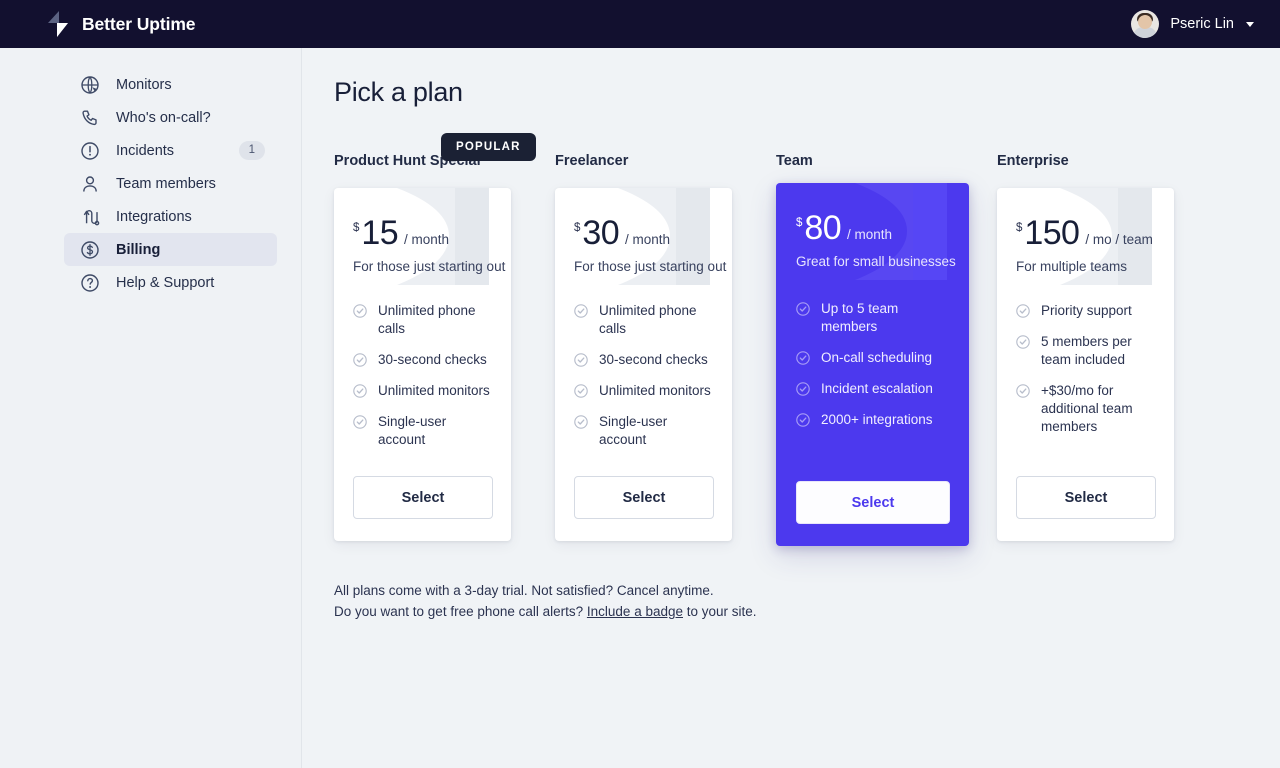  I want to click on plan-feature-label: 2000+ integrations, so click(877, 419).